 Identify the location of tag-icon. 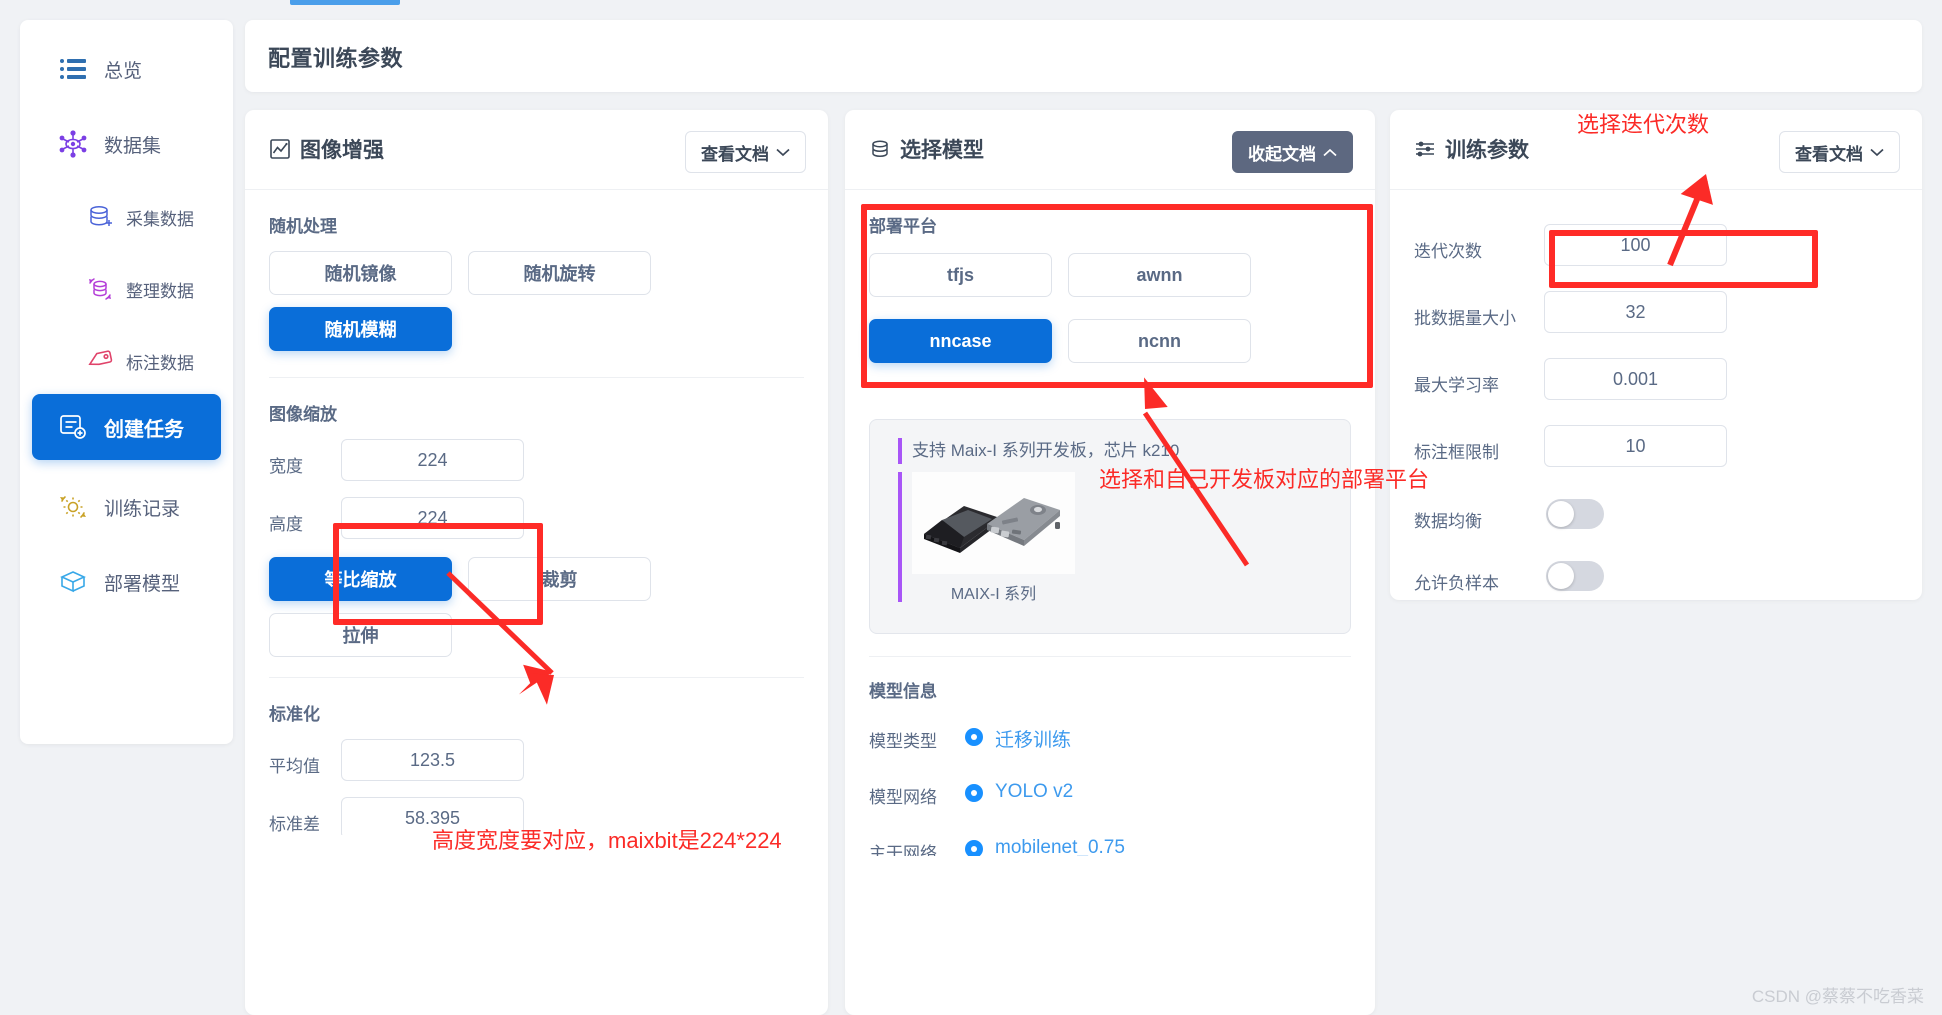
(100, 361).